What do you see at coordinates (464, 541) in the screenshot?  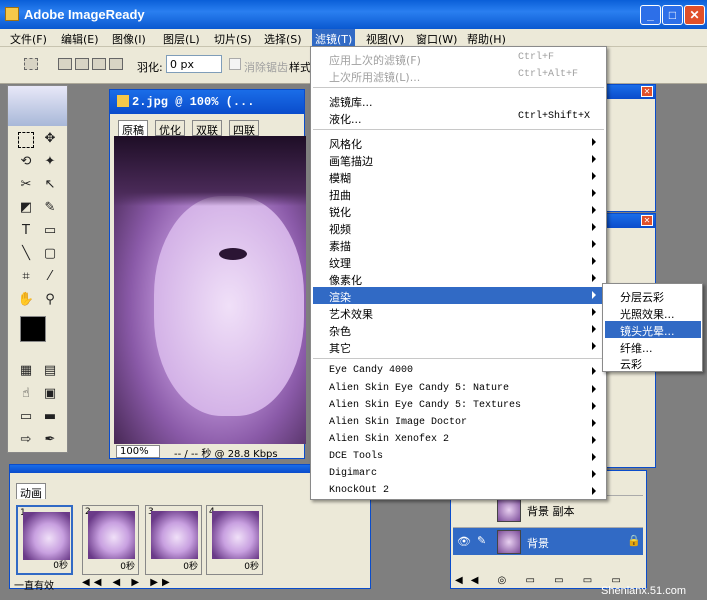 I see `eye-icon: 👁` at bounding box center [464, 541].